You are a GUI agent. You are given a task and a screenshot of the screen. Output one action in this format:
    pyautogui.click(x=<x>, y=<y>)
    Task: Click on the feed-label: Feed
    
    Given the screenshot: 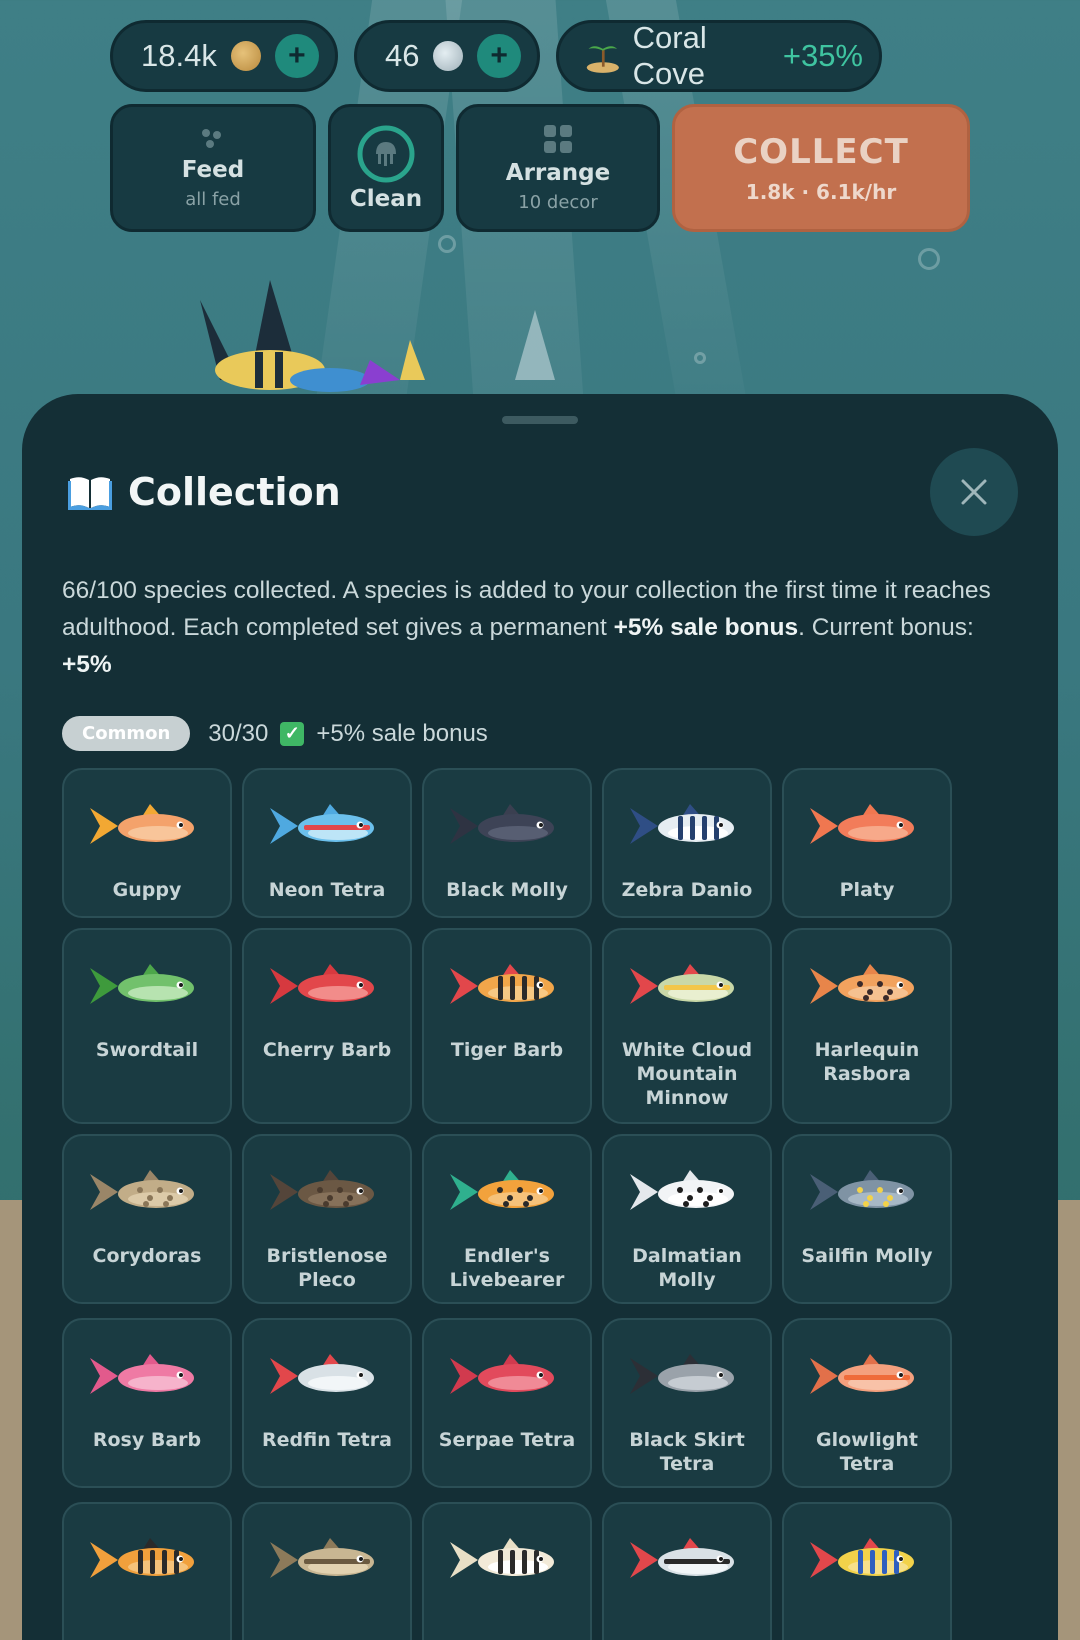 What is the action you would take?
    pyautogui.click(x=213, y=169)
    